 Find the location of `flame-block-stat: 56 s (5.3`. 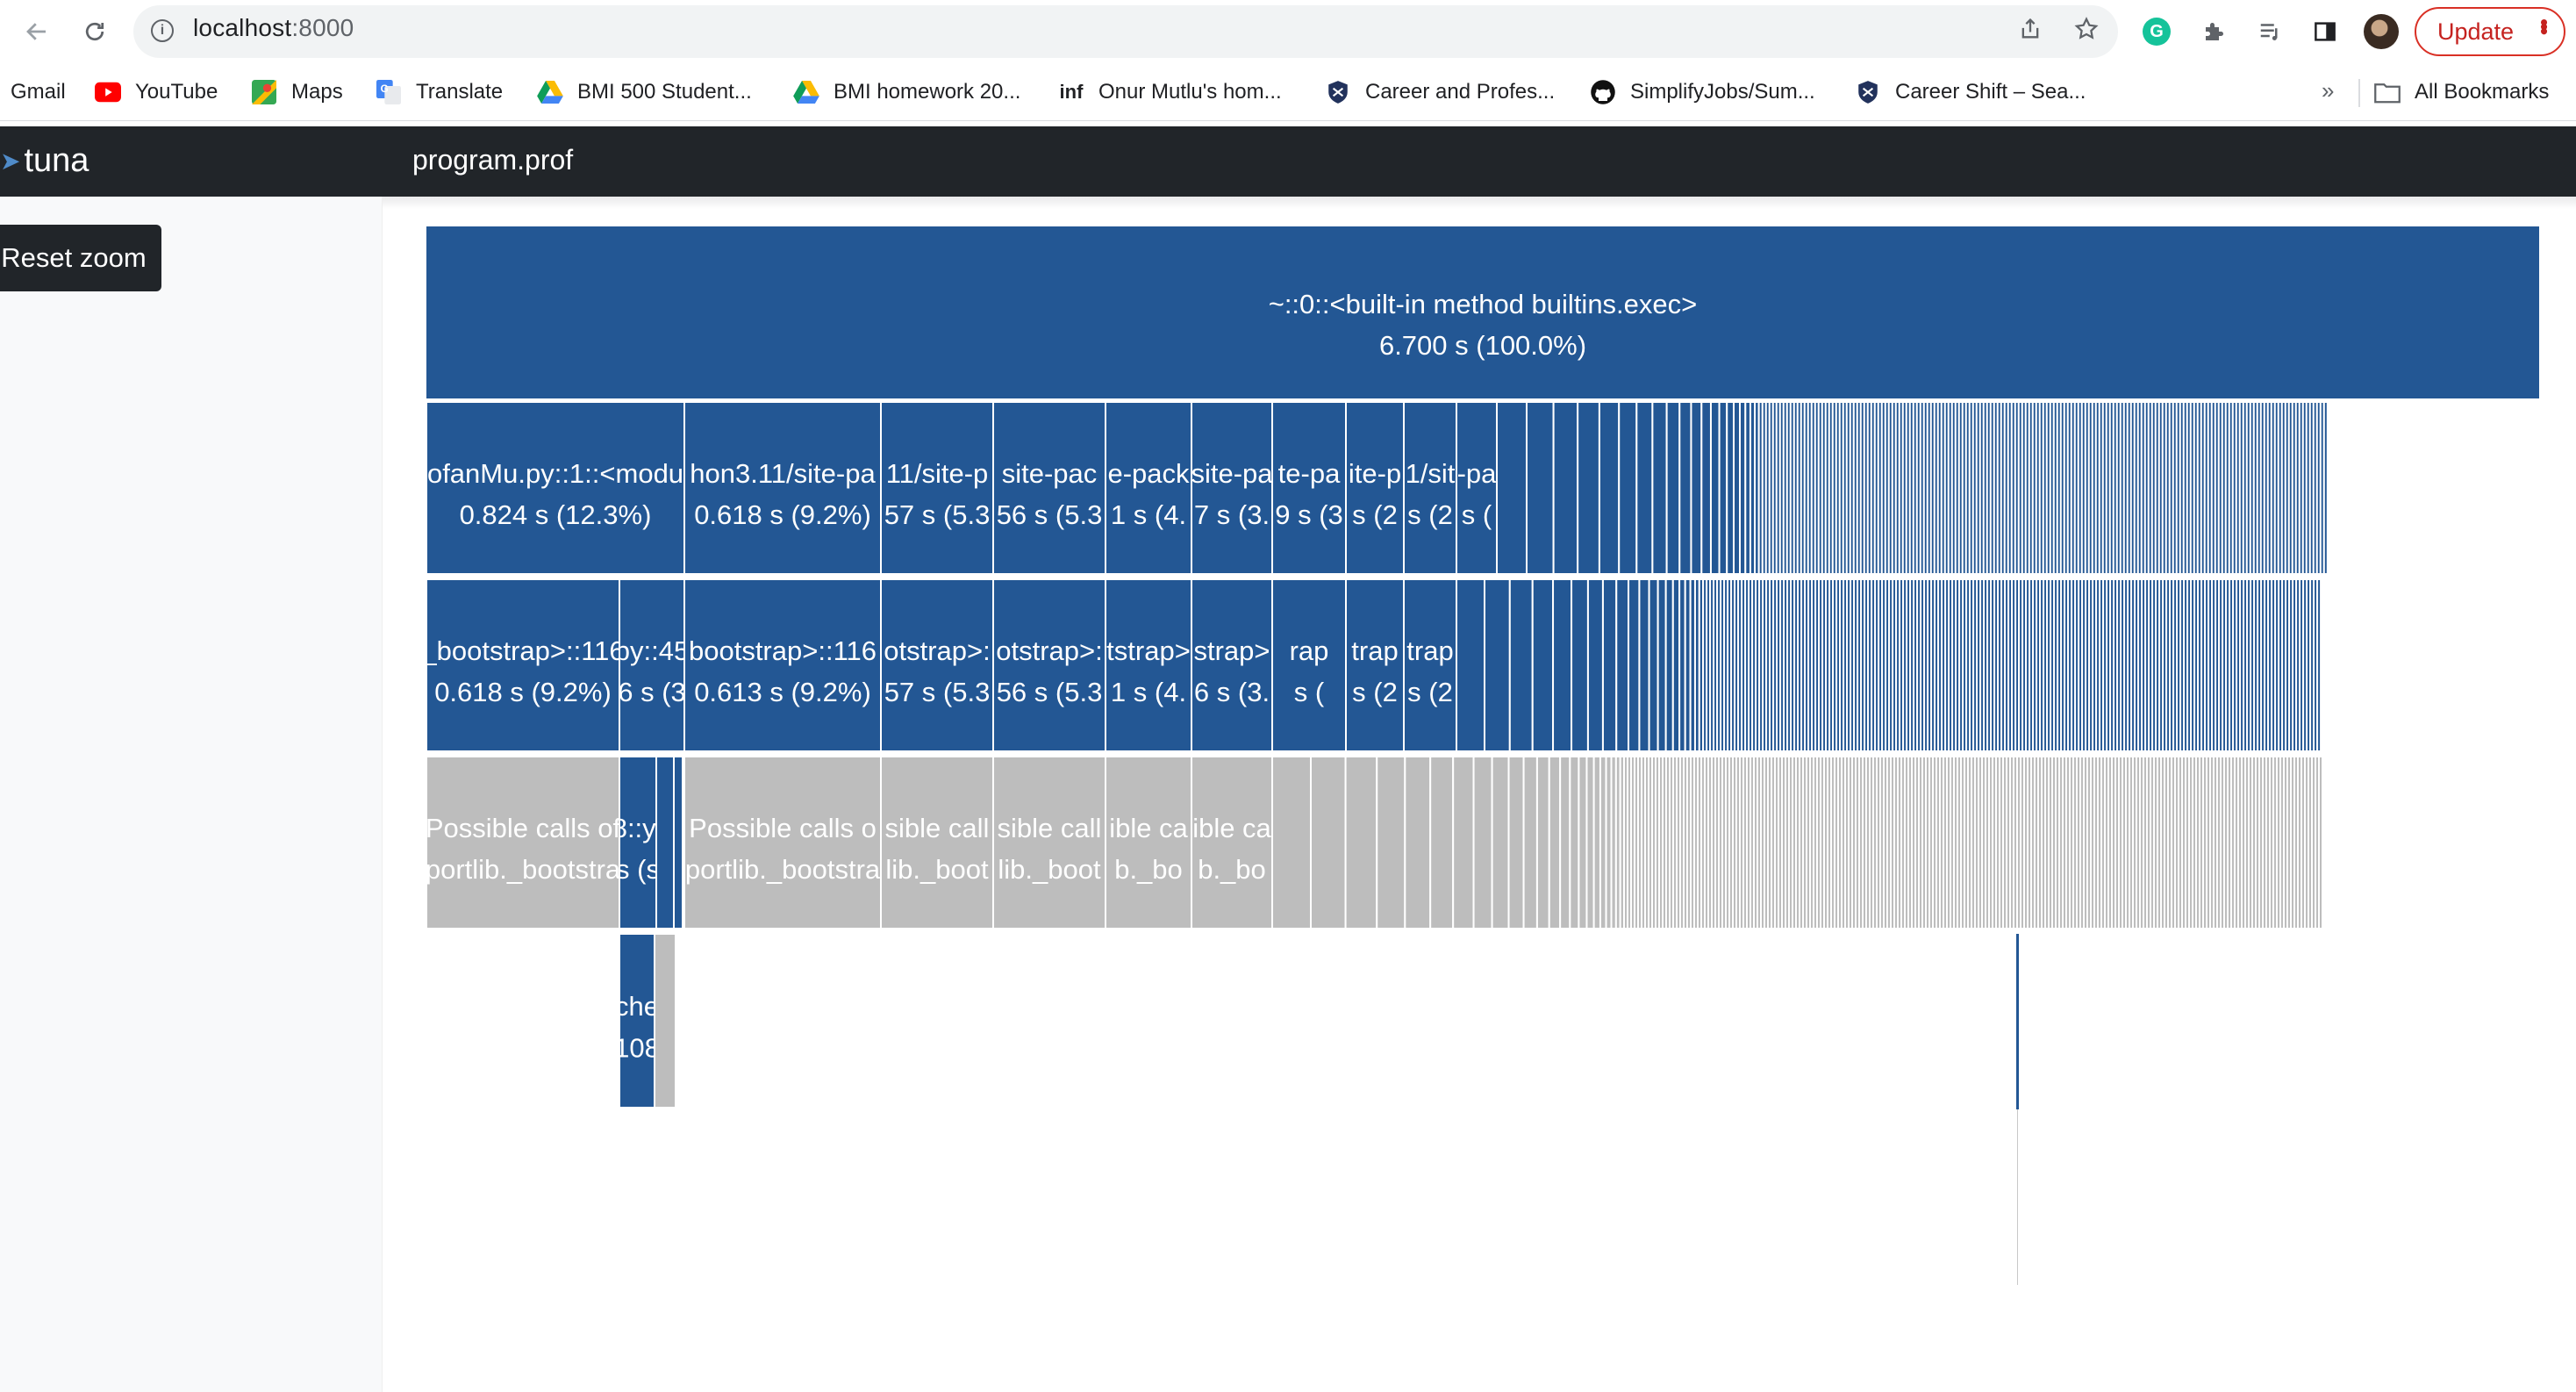

flame-block-stat: 56 s (5.3 is located at coordinates (1050, 514).